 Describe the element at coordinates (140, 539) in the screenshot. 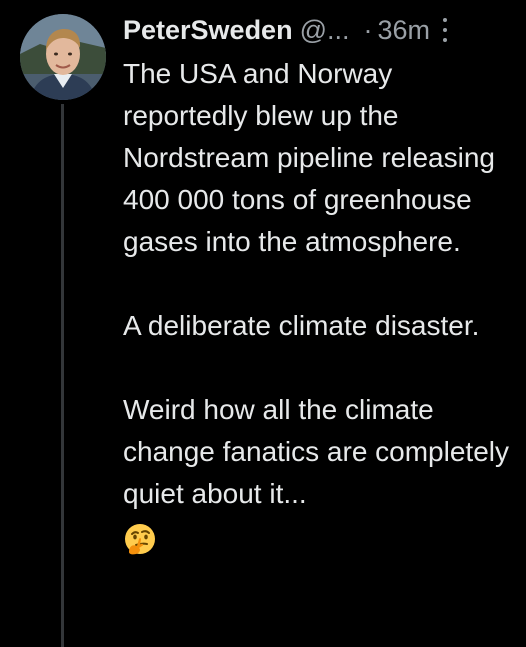

I see `thinking-face-icon` at that location.